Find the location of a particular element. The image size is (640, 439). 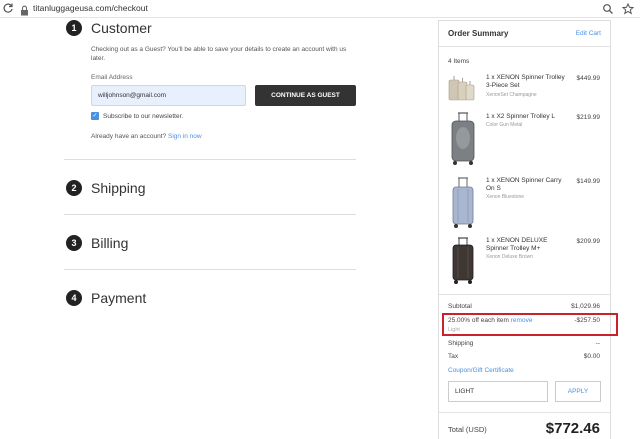

email-field: willjohnson@gmail.com is located at coordinates (168, 95).